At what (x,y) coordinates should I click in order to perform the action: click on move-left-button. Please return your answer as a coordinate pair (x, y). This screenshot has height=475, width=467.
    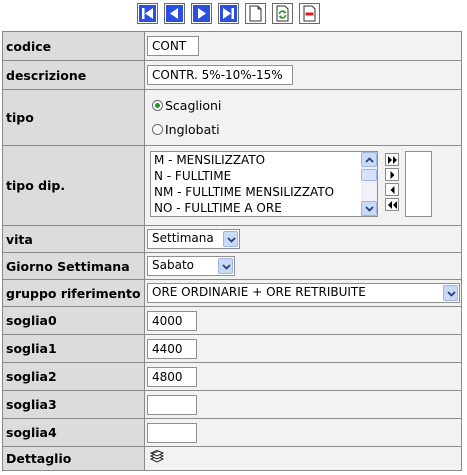
    Looking at the image, I should click on (392, 189).